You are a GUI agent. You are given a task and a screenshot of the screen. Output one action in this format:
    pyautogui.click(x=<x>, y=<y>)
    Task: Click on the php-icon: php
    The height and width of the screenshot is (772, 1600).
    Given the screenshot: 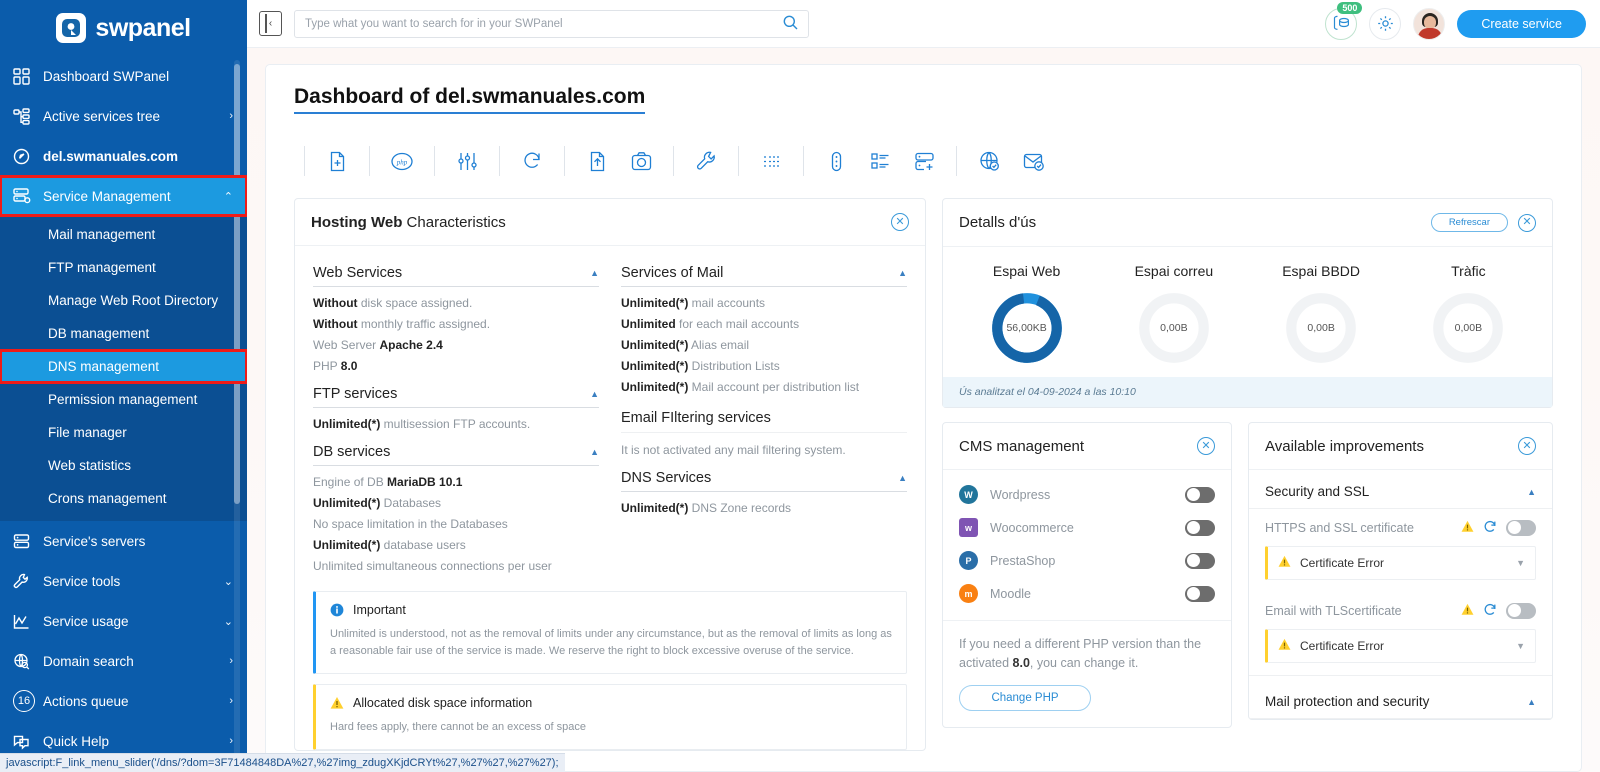 What is the action you would take?
    pyautogui.click(x=402, y=161)
    